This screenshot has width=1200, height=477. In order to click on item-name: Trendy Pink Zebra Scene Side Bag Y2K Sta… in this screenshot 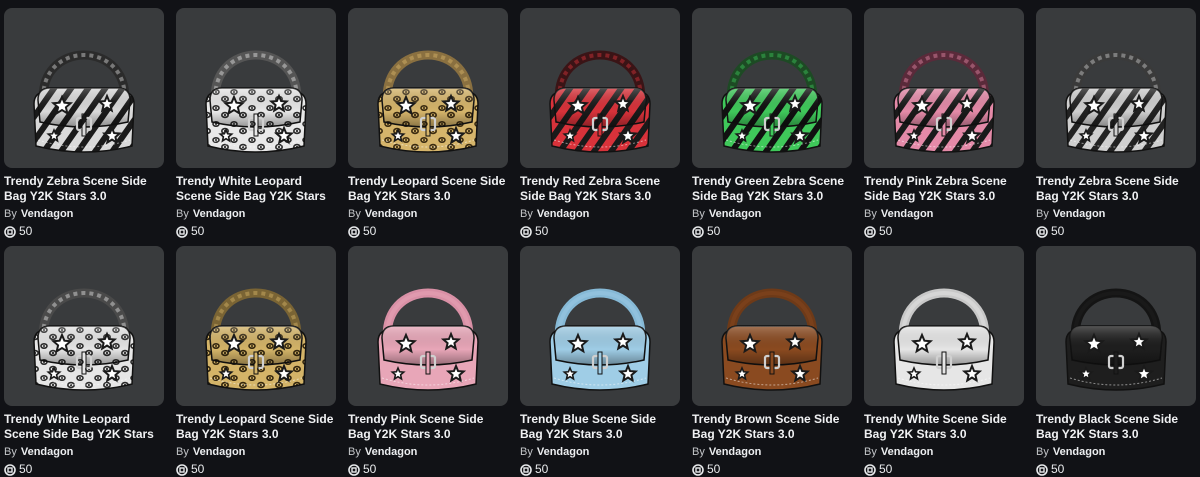, I will do `click(944, 189)`.